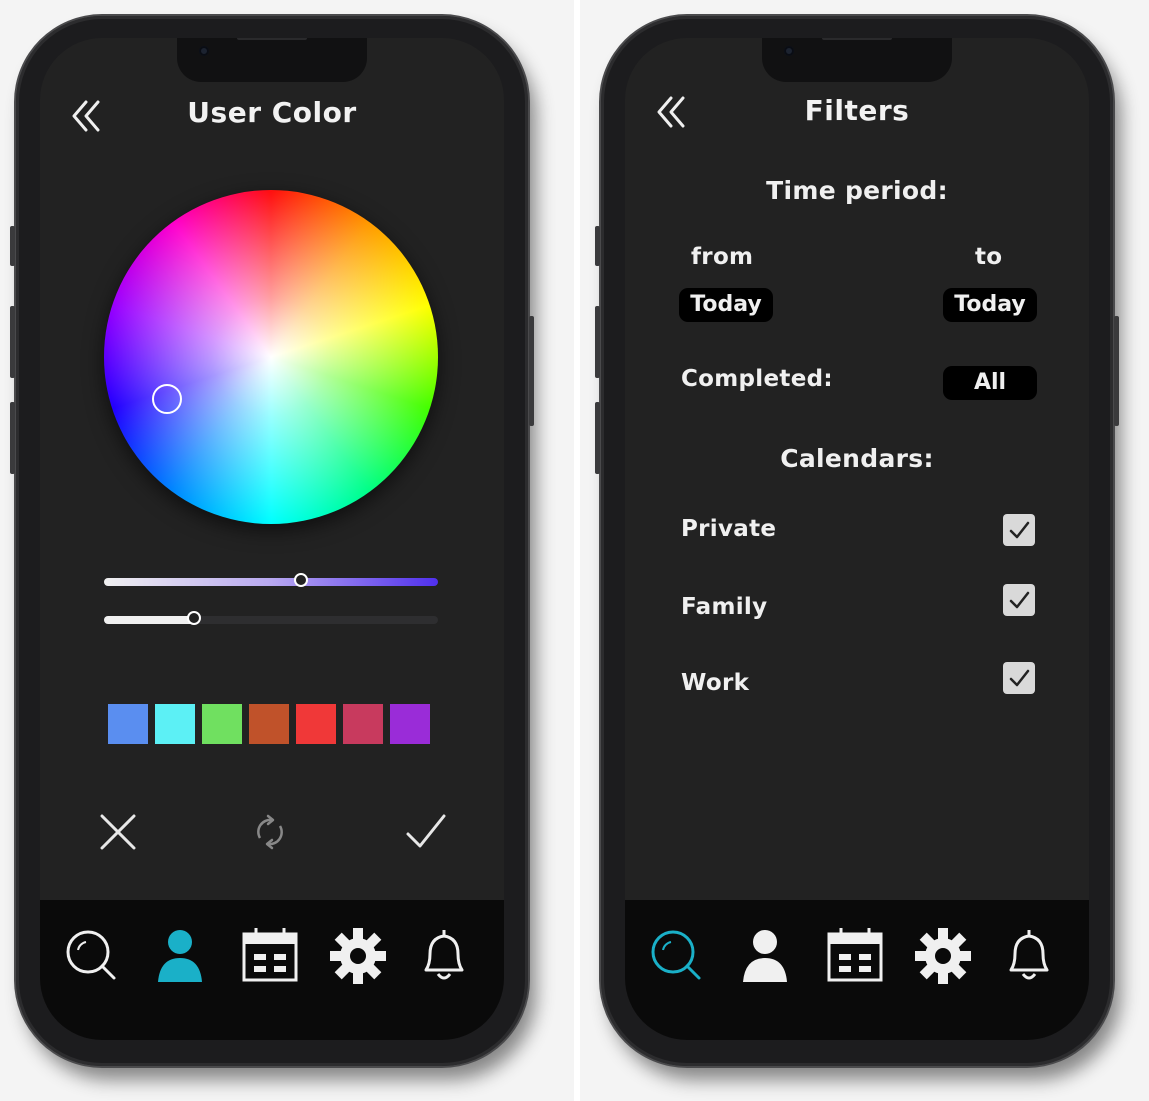  I want to click on calendar-label-work: Work, so click(715, 683).